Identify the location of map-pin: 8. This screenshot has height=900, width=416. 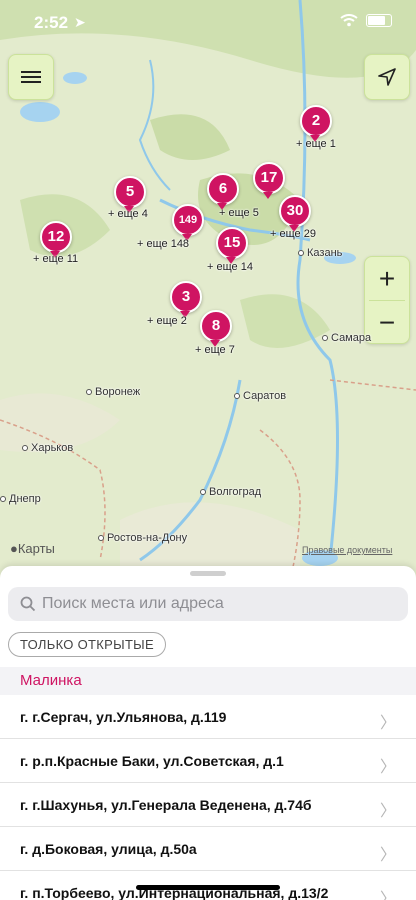
(216, 328).